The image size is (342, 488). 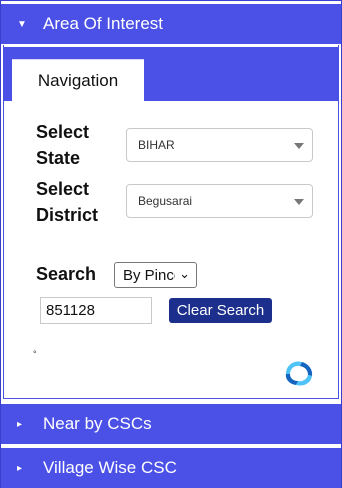 What do you see at coordinates (66, 274) in the screenshot?
I see `search-label: Search` at bounding box center [66, 274].